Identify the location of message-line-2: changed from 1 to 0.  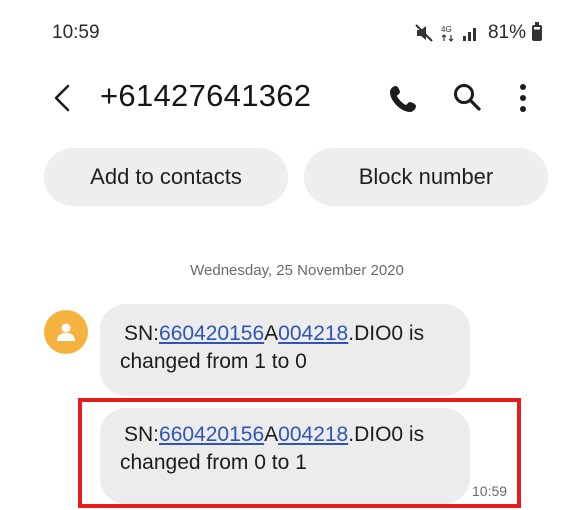
(213, 361).